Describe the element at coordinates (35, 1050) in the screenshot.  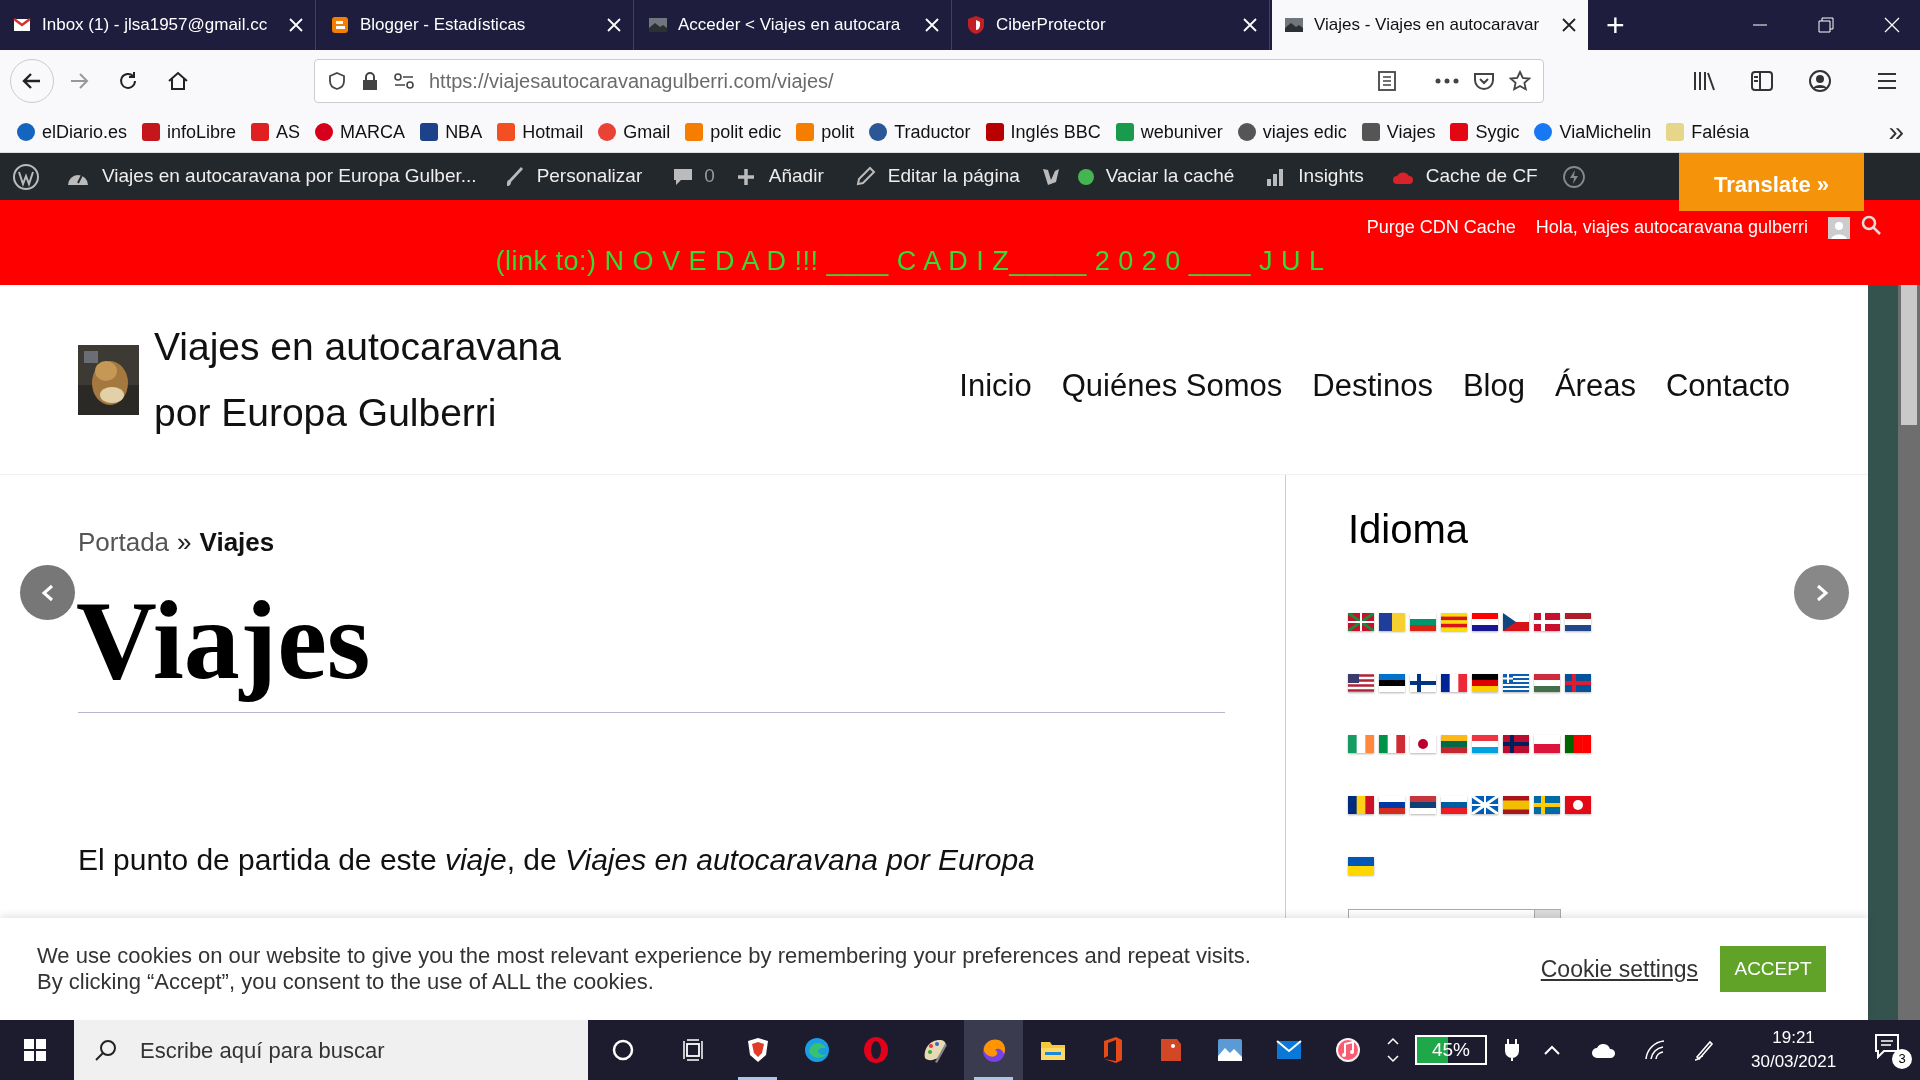
I see `windows-start-icon` at that location.